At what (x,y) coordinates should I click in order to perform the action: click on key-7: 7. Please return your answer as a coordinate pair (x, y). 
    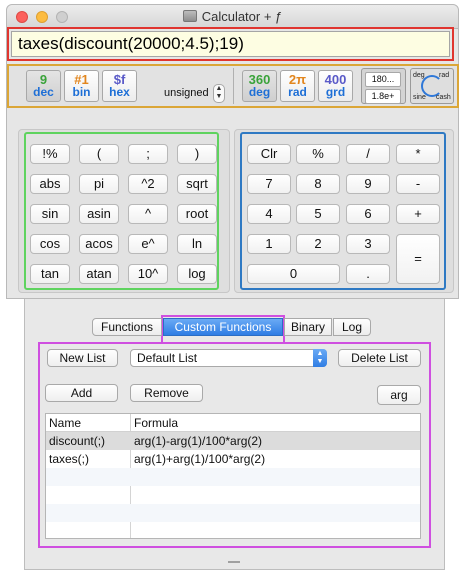
    Looking at the image, I should click on (269, 184).